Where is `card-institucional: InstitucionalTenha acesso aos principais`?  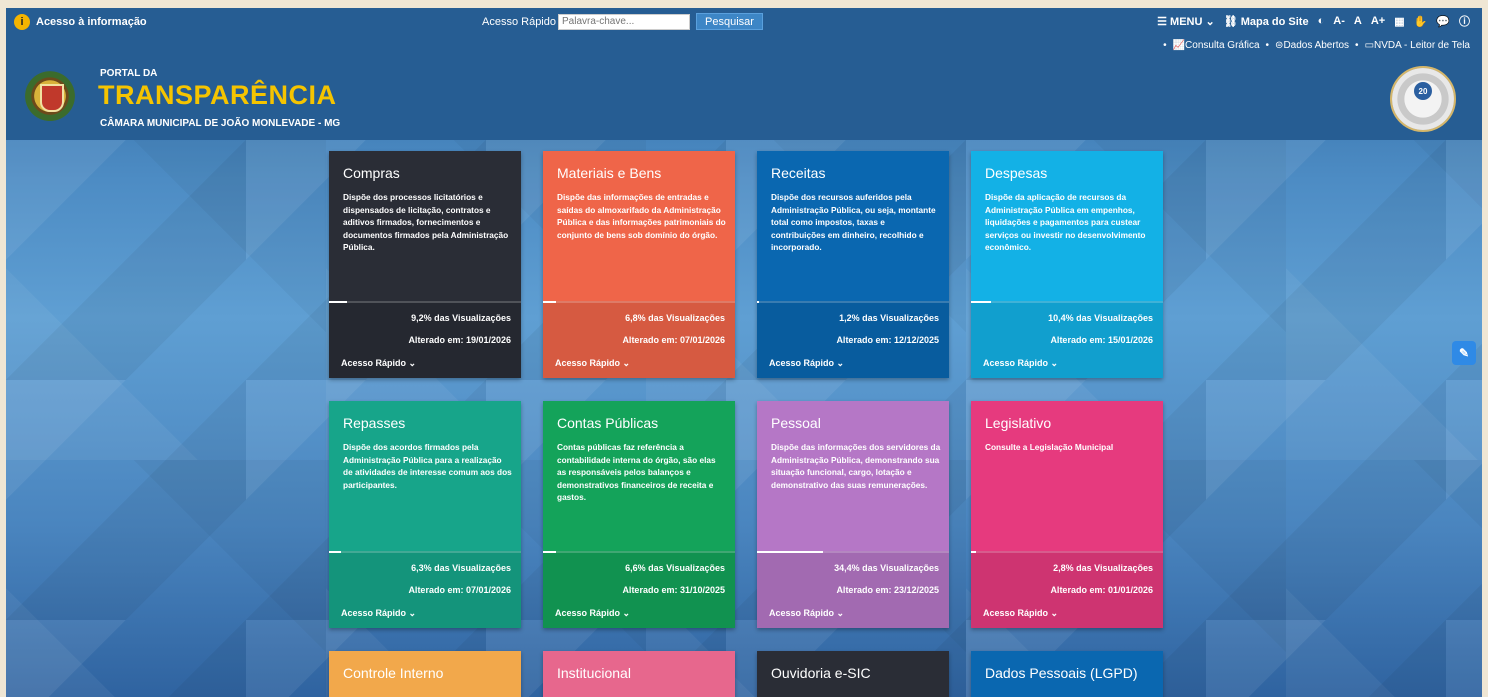 card-institucional: InstitucionalTenha acesso aos principais is located at coordinates (639, 674).